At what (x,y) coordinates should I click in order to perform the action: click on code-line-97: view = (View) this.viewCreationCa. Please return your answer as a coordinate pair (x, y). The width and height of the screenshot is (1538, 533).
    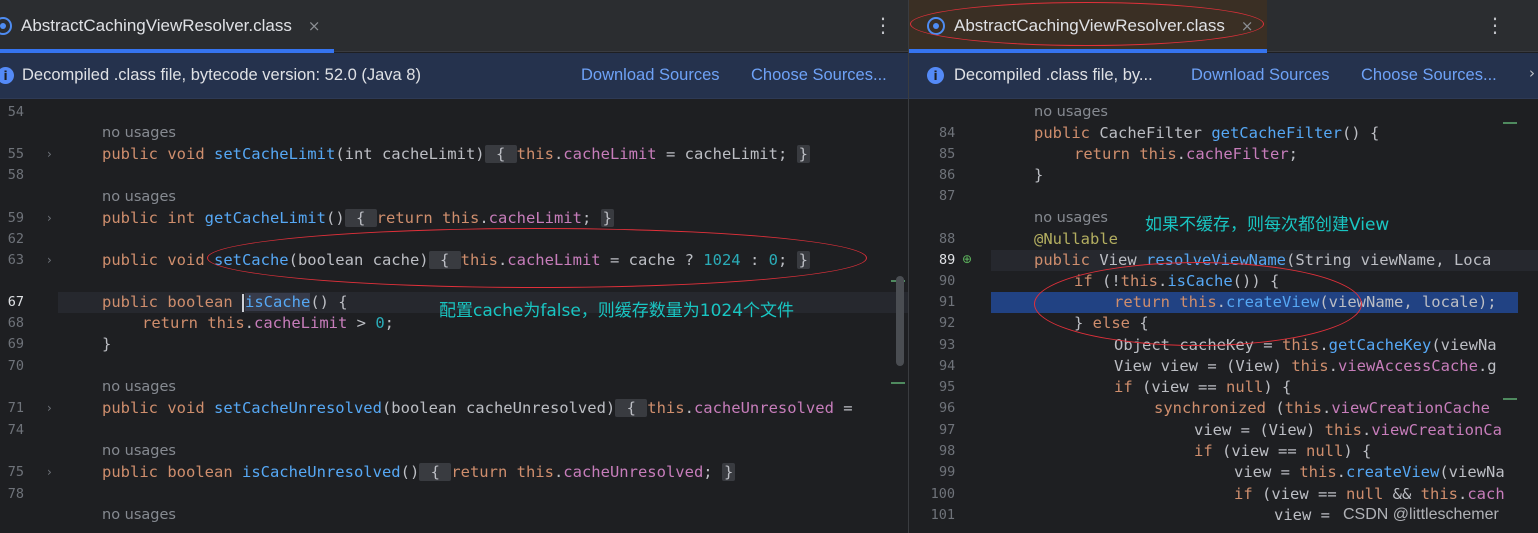
    Looking at the image, I should click on (1348, 430).